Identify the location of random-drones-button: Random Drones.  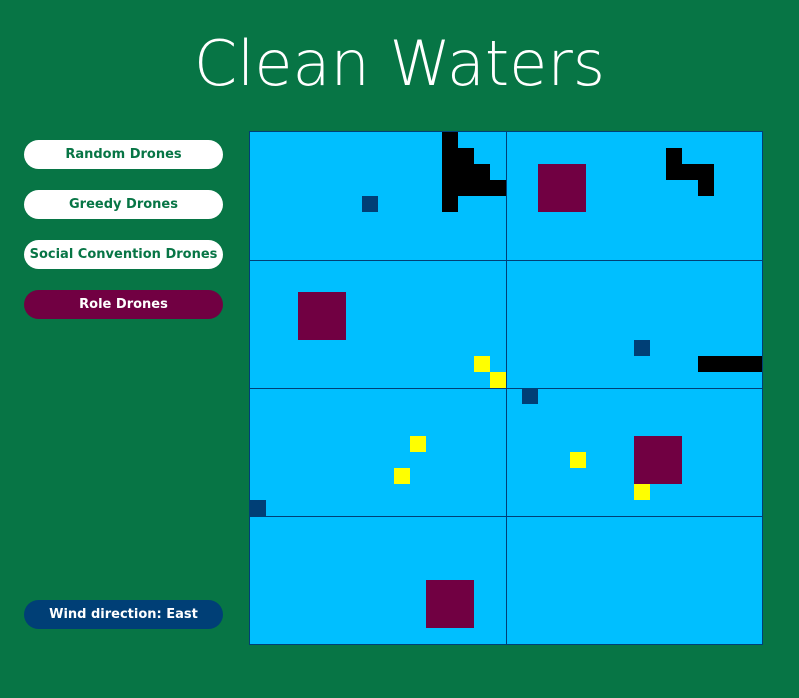
(123, 154).